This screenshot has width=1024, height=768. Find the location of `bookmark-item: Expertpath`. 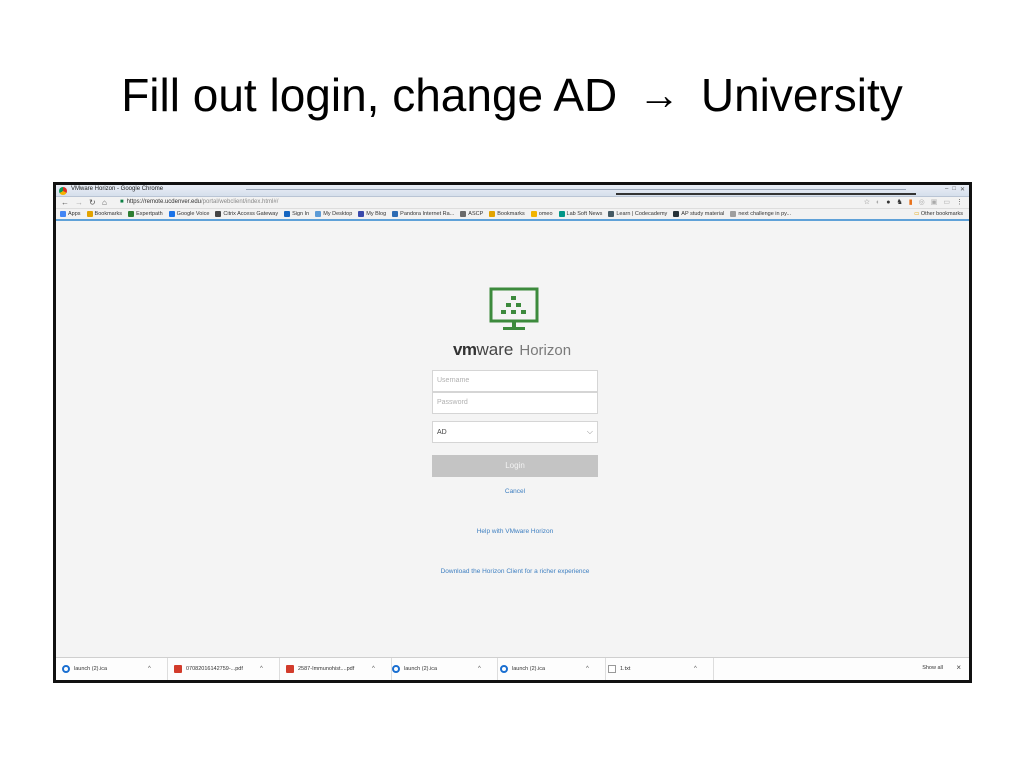

bookmark-item: Expertpath is located at coordinates (145, 214).